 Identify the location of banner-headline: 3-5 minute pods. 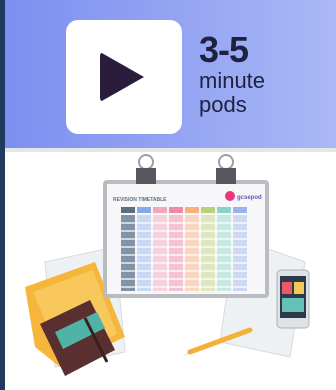
(232, 74).